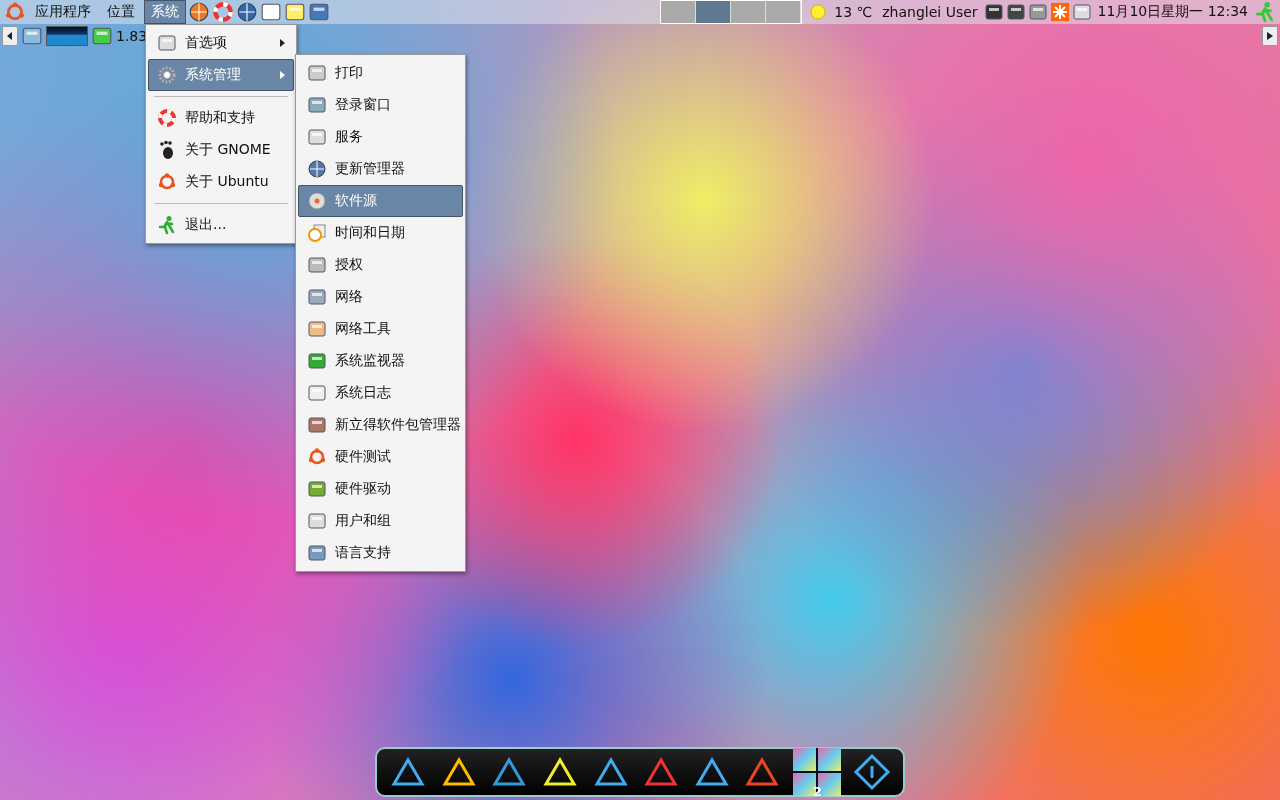  I want to click on left-arrow-icon, so click(10, 36).